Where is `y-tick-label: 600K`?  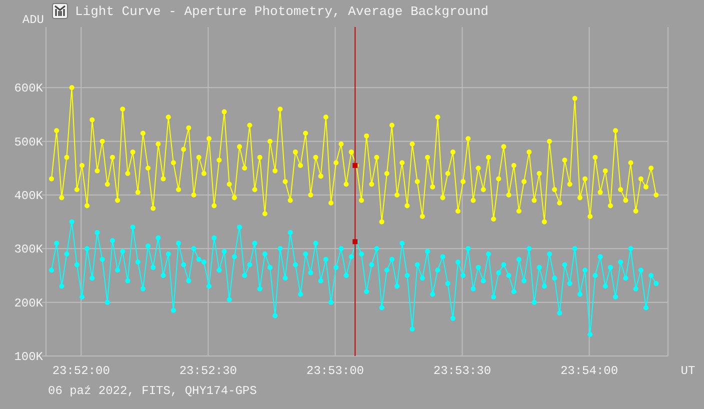
y-tick-label: 600K is located at coordinates (28, 89).